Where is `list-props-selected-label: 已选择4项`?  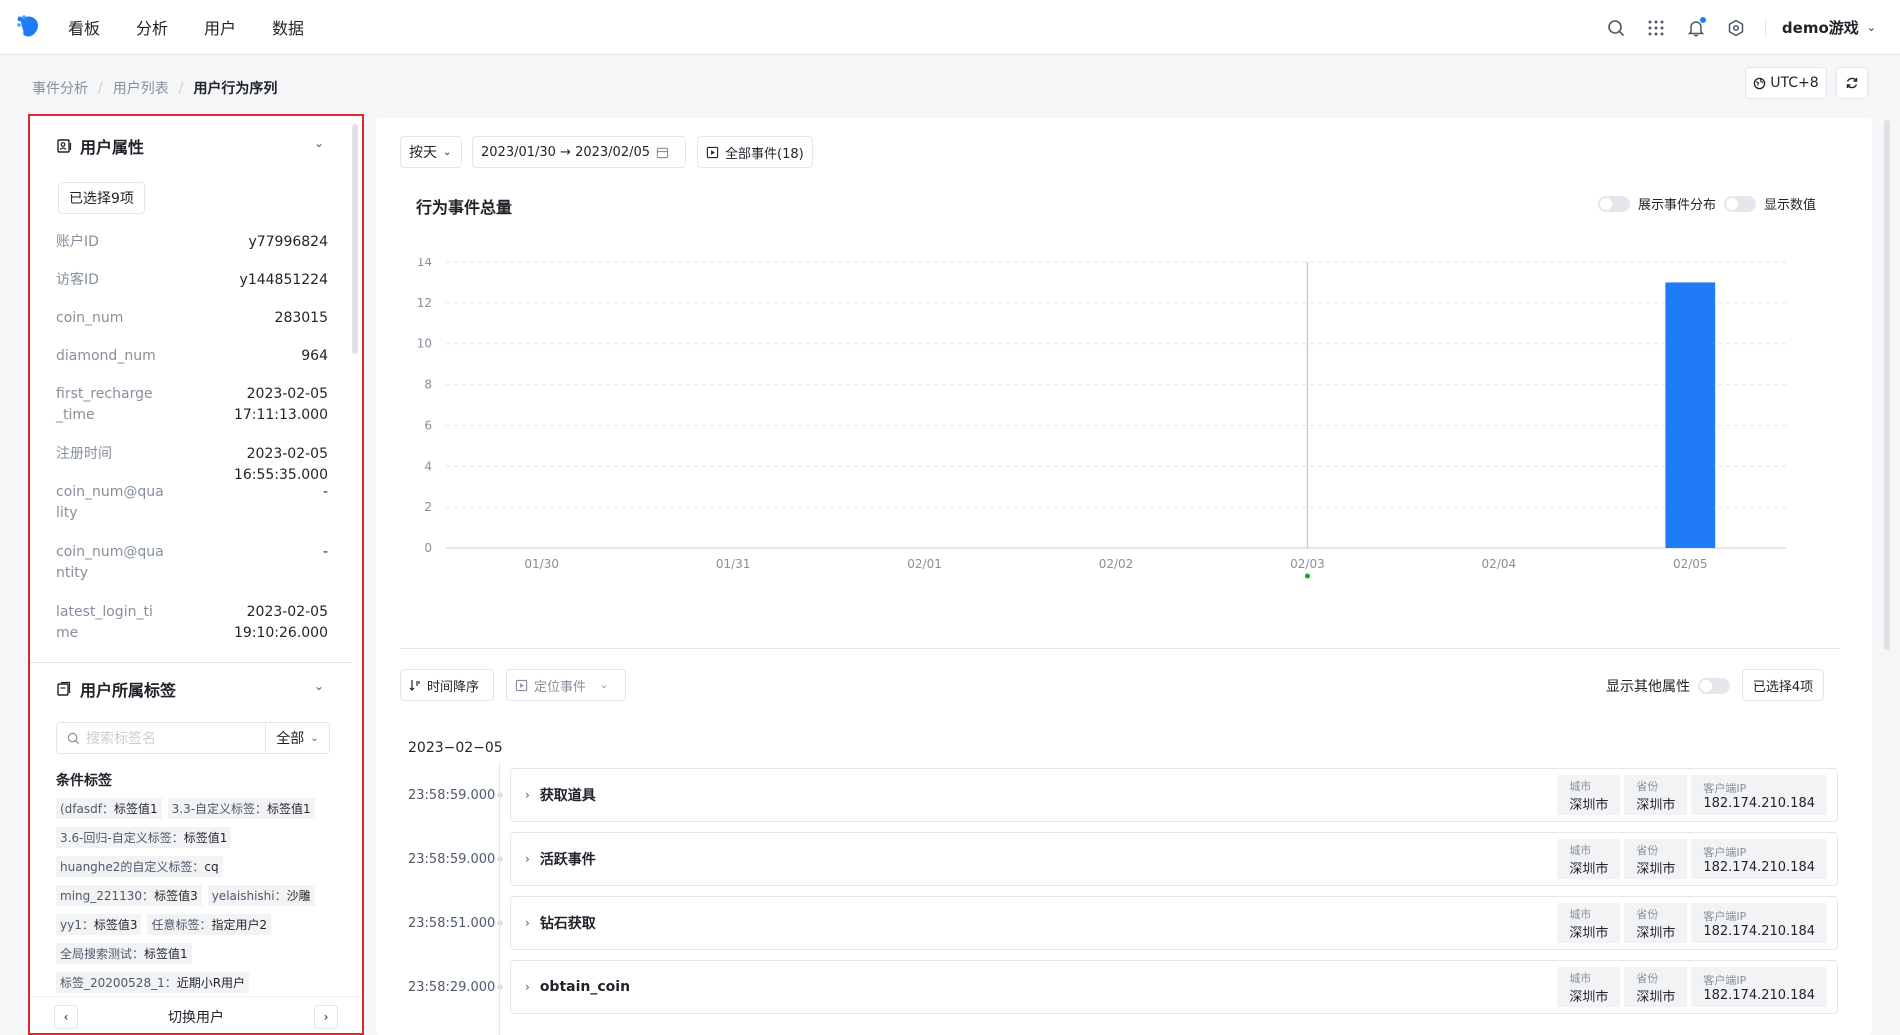
list-props-selected-label: 已选择4项 is located at coordinates (1783, 687).